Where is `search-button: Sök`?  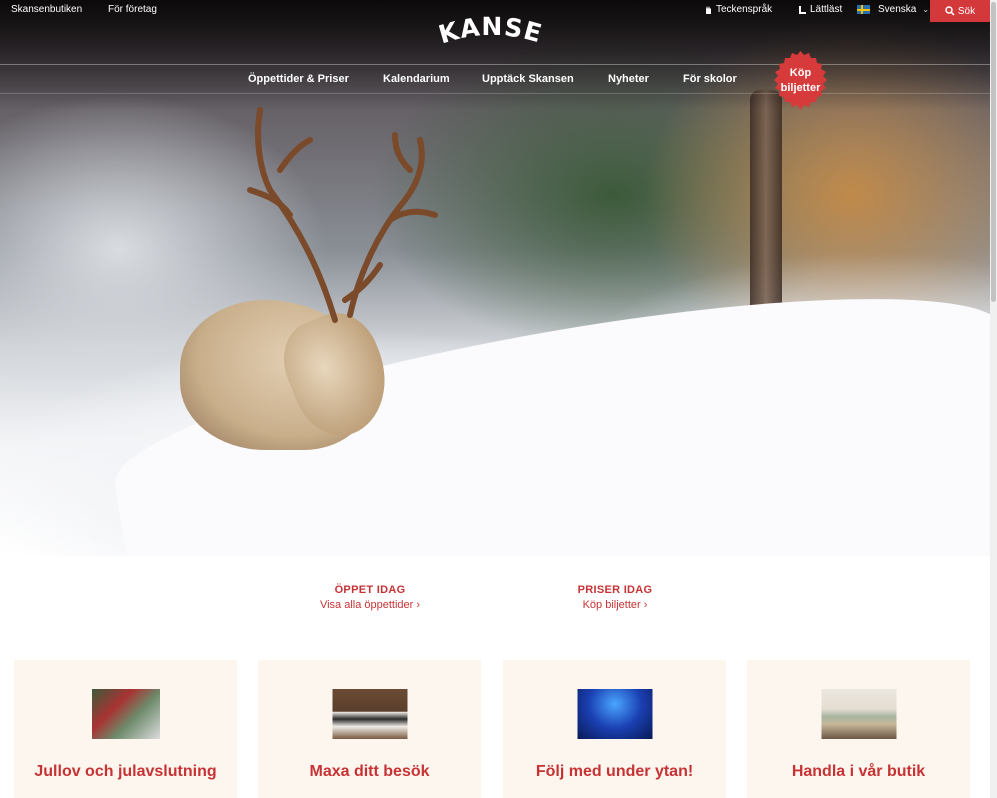
search-button: Sök is located at coordinates (960, 11).